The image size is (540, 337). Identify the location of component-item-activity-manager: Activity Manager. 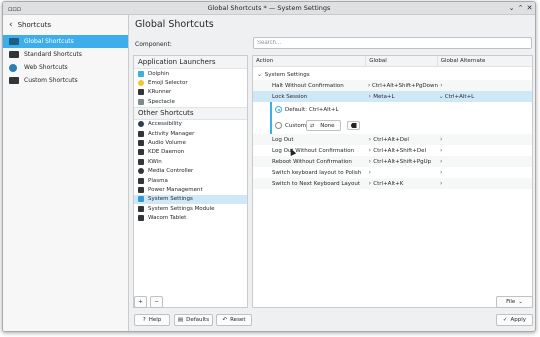
(190, 133).